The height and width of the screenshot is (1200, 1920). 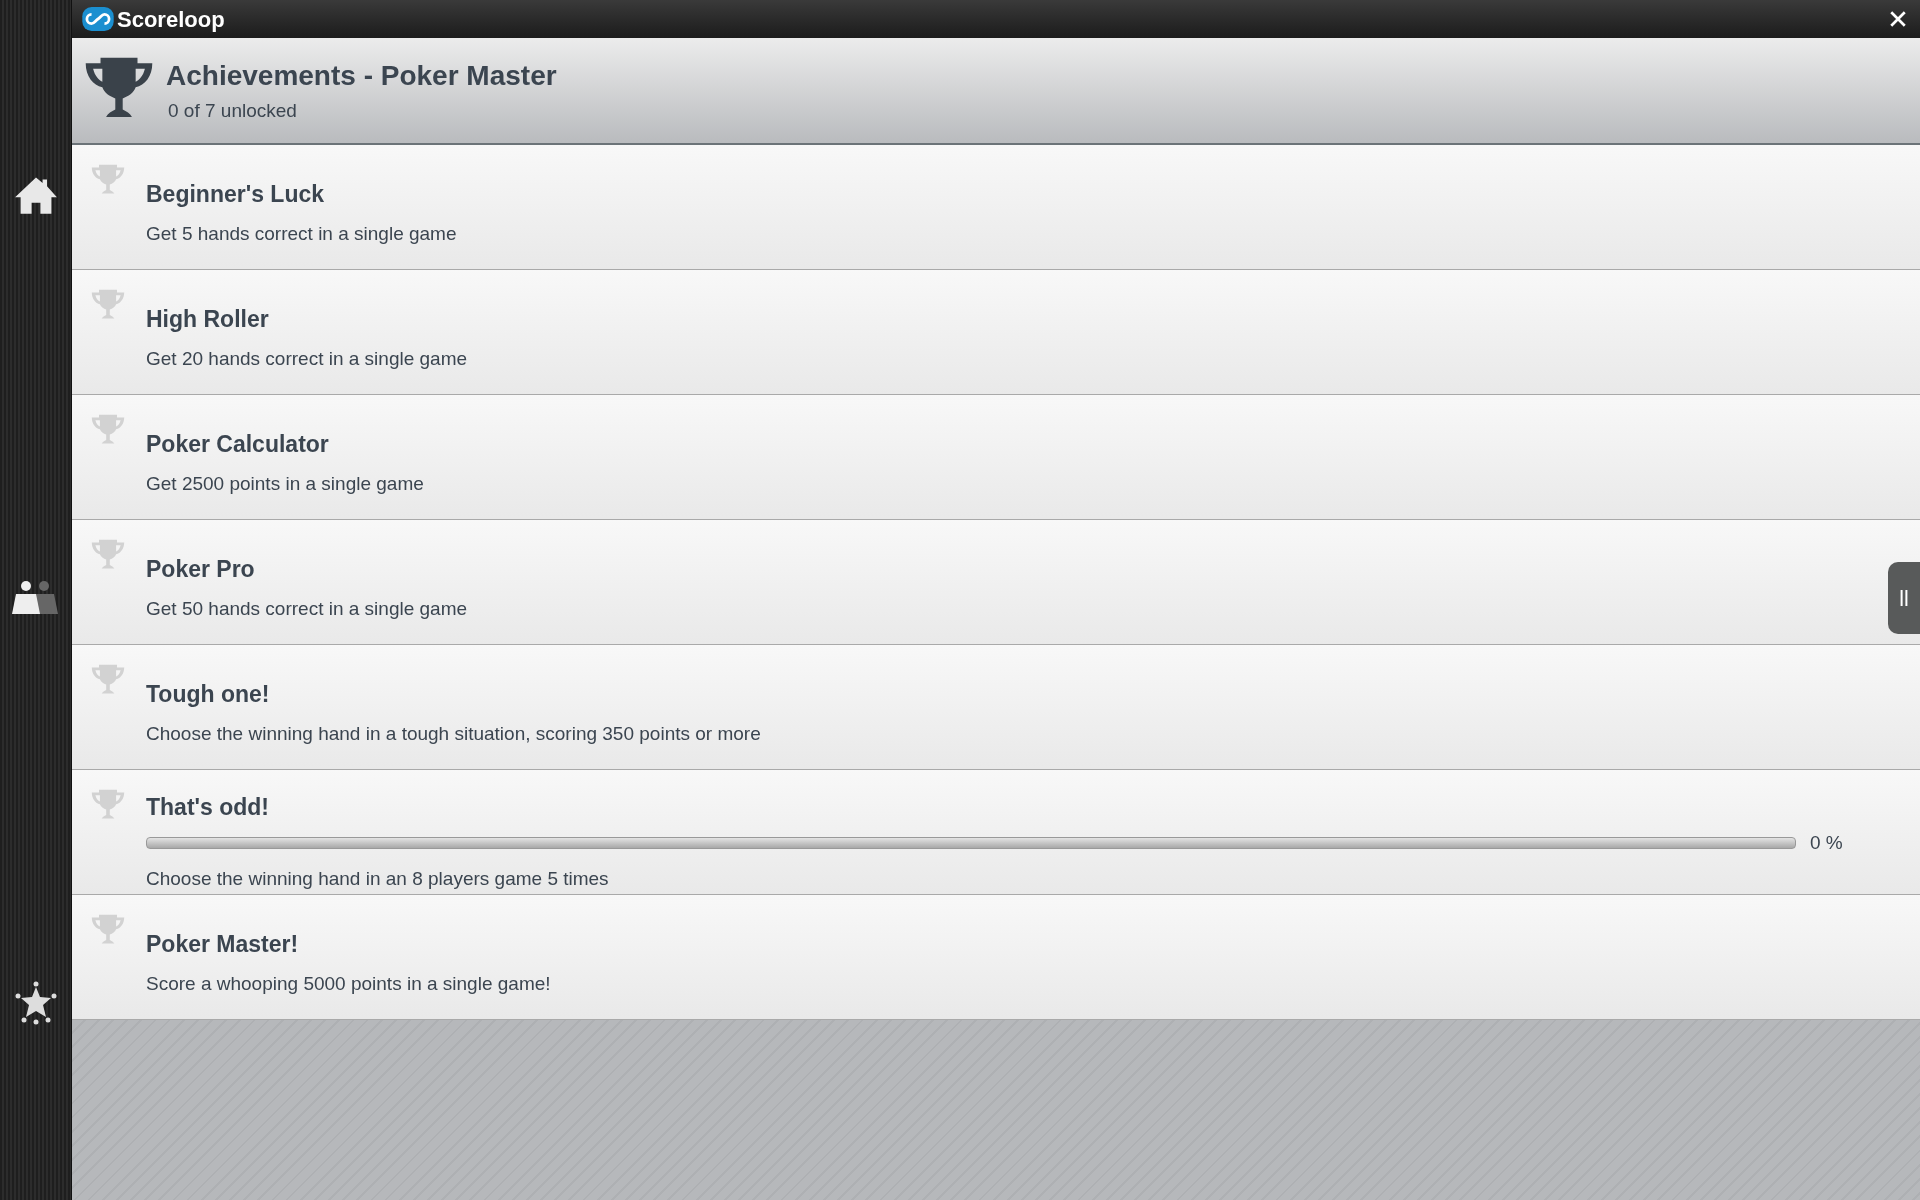 What do you see at coordinates (208, 807) in the screenshot?
I see `achievement-name: That's odd!` at bounding box center [208, 807].